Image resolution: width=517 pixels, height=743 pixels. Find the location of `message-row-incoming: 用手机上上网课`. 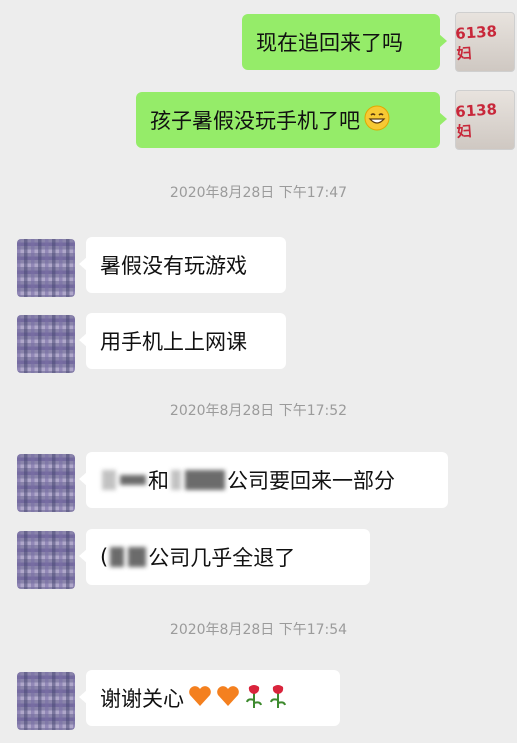

message-row-incoming: 用手机上上网课 is located at coordinates (258, 344).